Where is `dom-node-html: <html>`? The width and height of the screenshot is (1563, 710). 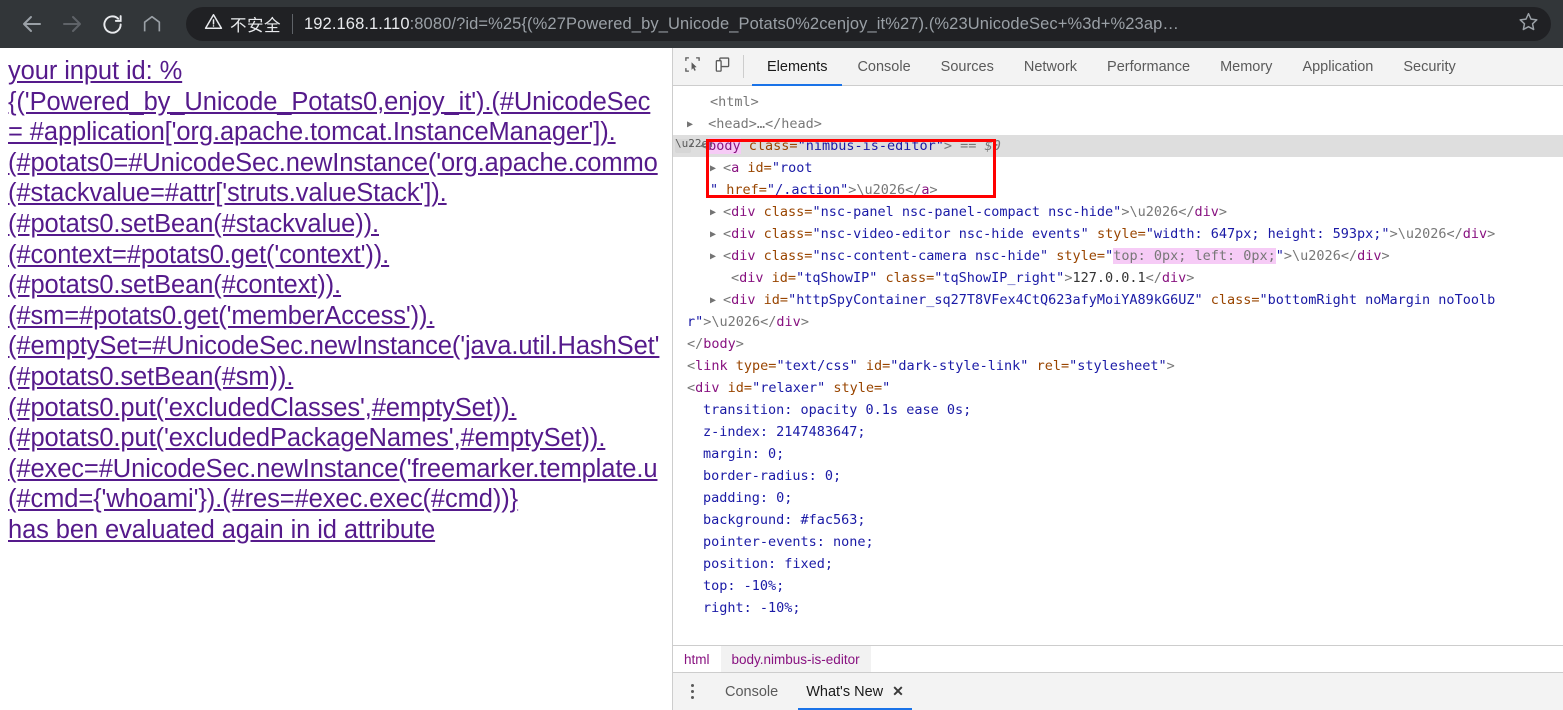
dom-node-html: <html> is located at coordinates (1118, 102).